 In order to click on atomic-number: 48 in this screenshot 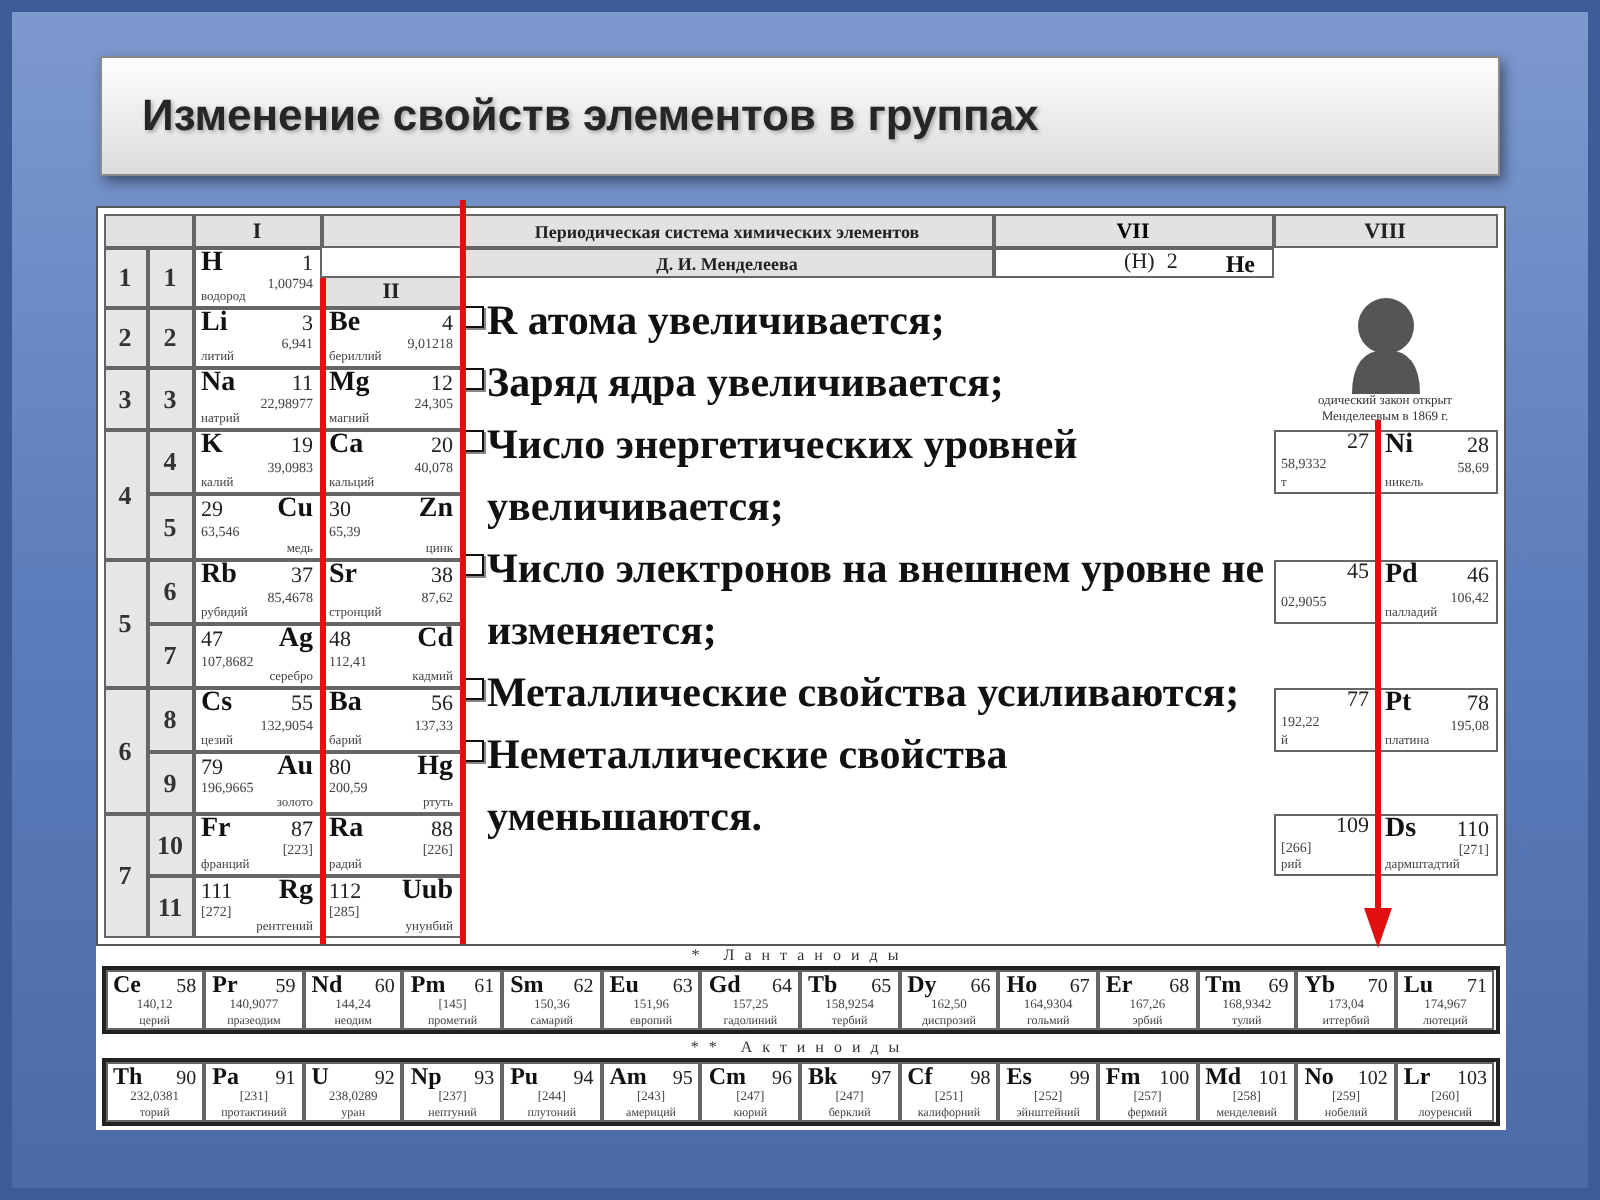, I will do `click(340, 641)`.